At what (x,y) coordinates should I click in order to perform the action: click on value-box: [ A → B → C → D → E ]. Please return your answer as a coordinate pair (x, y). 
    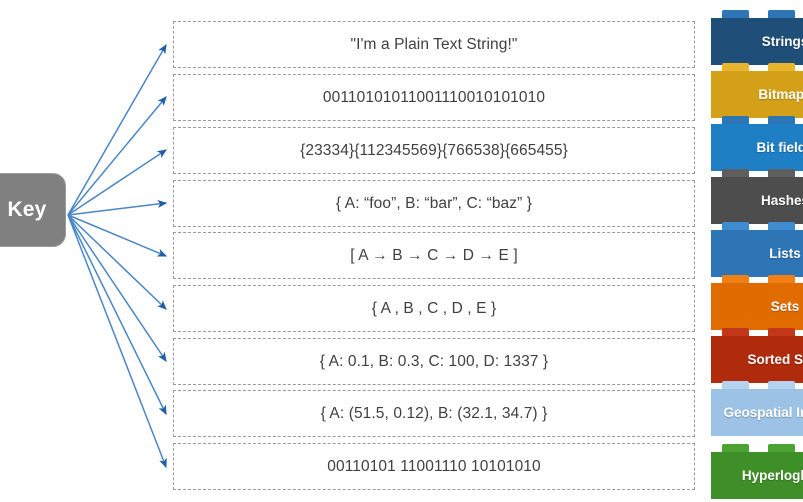
    Looking at the image, I should click on (434, 255).